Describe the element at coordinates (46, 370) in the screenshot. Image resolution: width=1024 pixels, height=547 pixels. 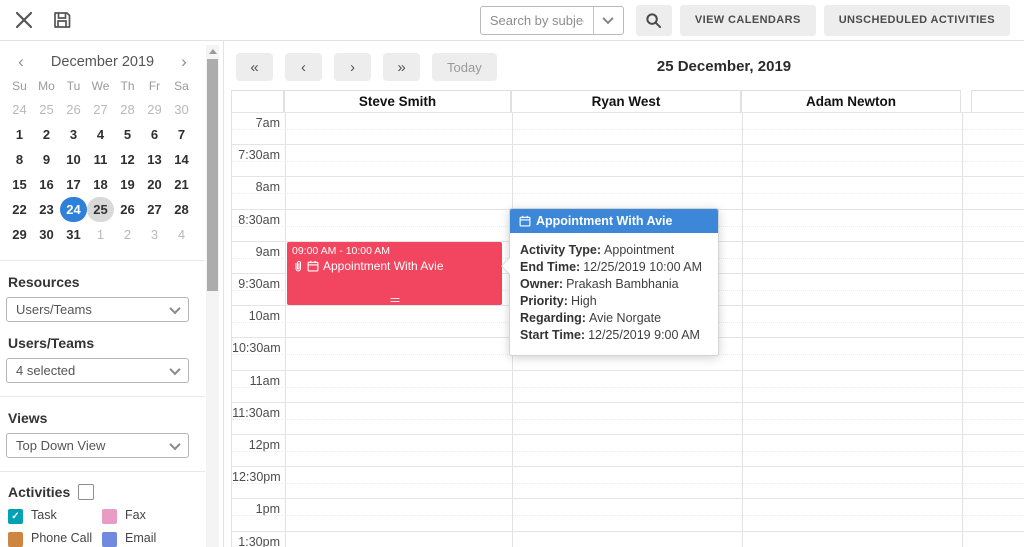
I see `users-teams-value: 4 selected` at that location.